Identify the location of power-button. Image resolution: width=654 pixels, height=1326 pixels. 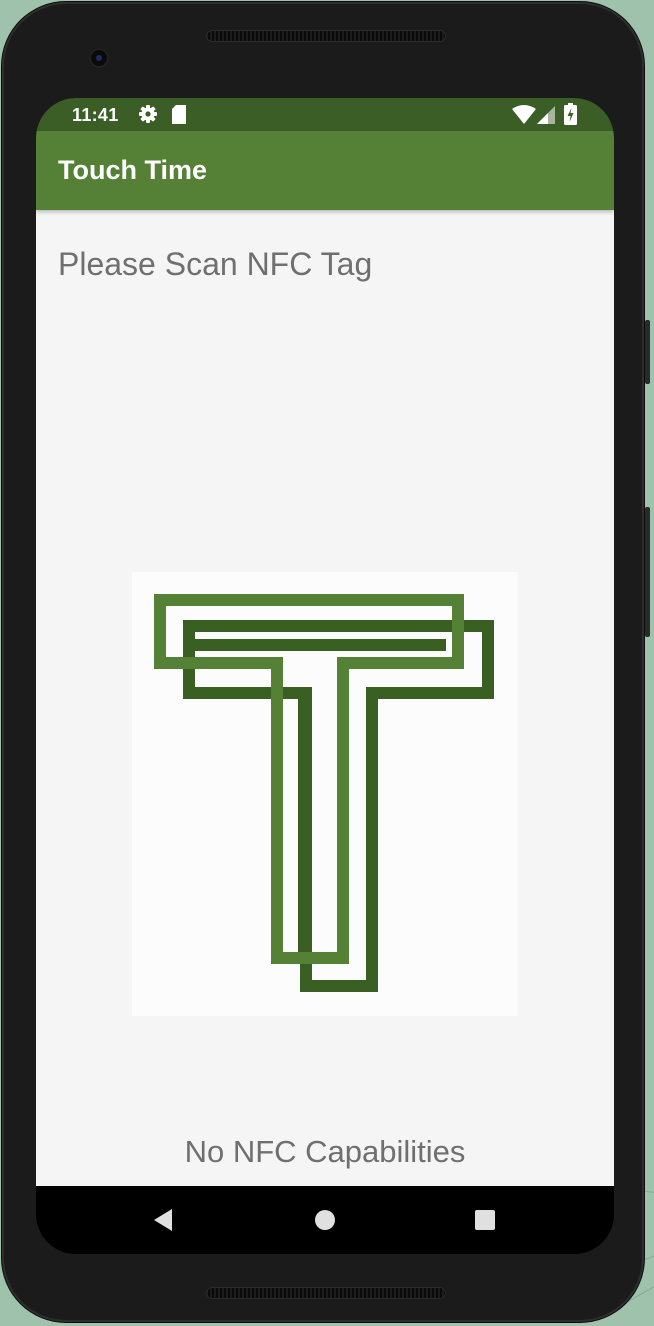
(647, 572).